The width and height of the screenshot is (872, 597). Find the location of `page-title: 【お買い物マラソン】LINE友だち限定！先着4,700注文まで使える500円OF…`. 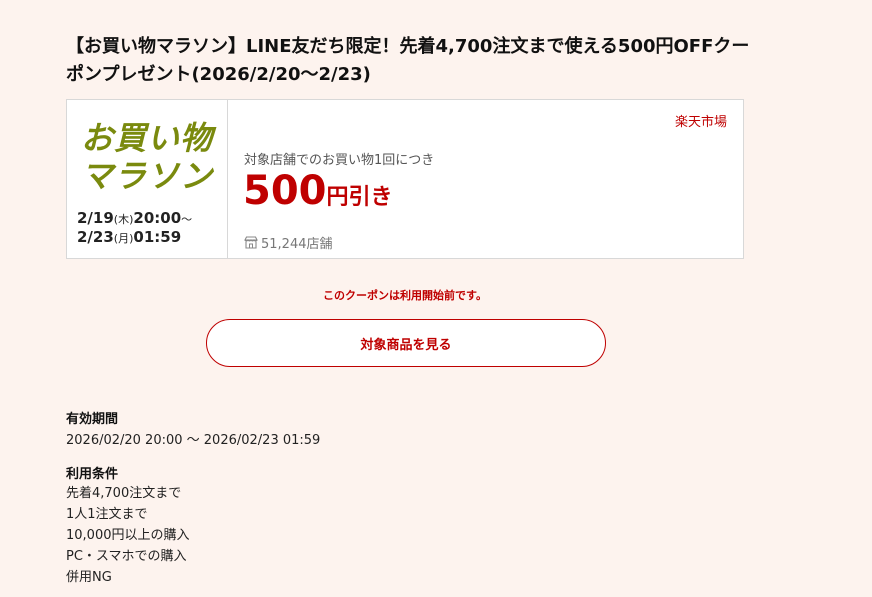

page-title: 【お買い物マラソン】LINE友だち限定！先着4,700注文まで使える500円OF… is located at coordinates (408, 60).